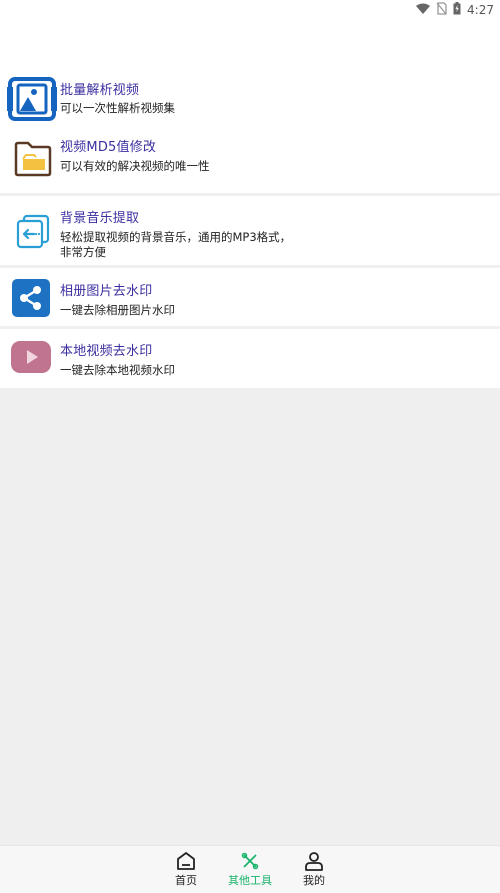 This screenshot has width=500, height=893. What do you see at coordinates (186, 880) in the screenshot?
I see `tab-label: 首页` at bounding box center [186, 880].